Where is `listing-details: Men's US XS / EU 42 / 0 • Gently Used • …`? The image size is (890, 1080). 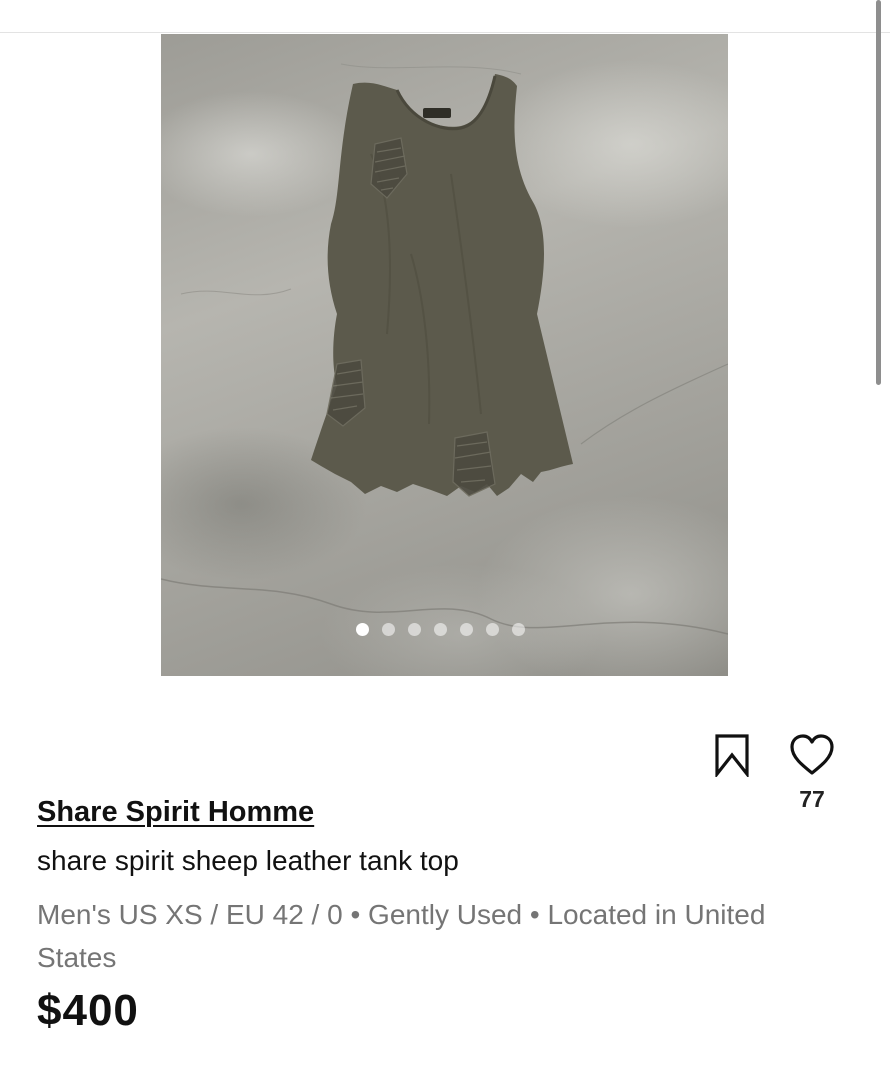 listing-details: Men's US XS / EU 42 / 0 • Gently Used • … is located at coordinates (401, 936).